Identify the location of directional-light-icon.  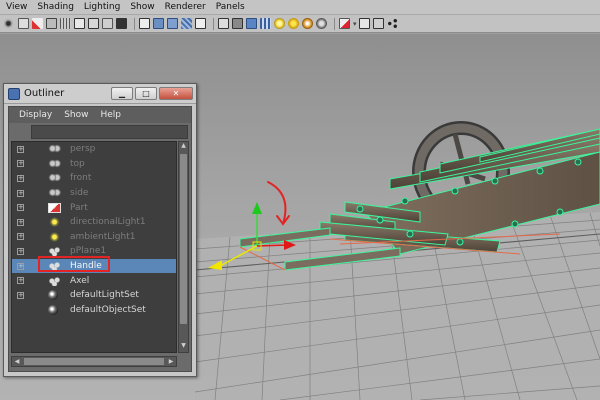
(54, 222).